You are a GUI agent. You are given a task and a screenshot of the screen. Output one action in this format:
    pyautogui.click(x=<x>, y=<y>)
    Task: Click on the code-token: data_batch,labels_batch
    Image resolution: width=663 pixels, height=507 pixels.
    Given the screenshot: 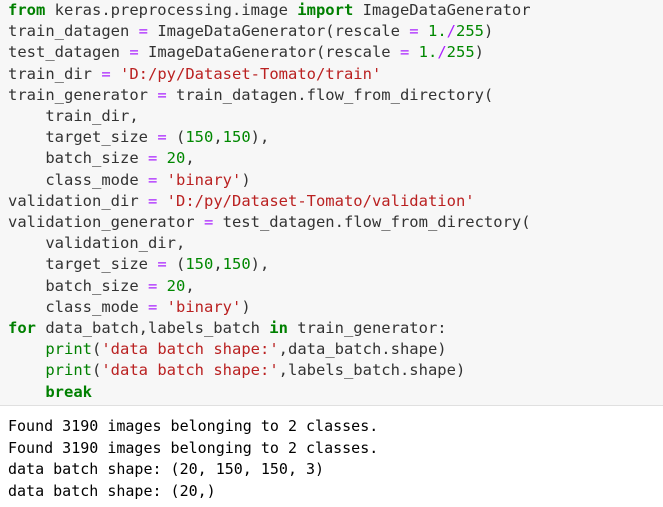 What is the action you would take?
    pyautogui.click(x=153, y=328)
    